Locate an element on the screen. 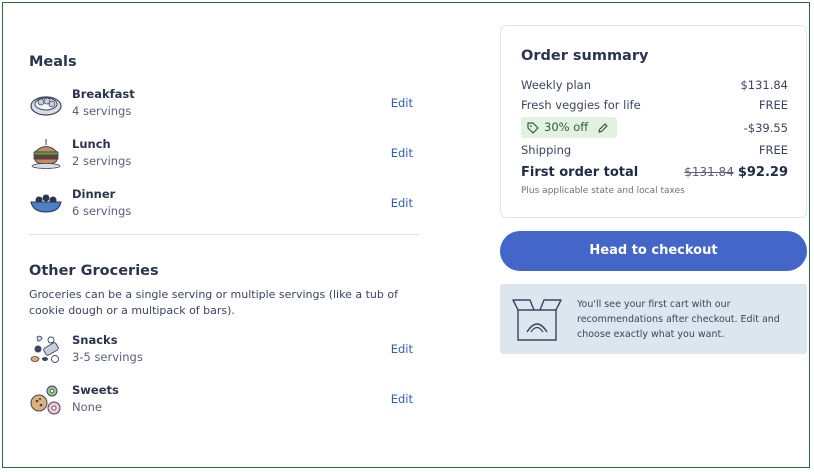 The width and height of the screenshot is (814, 472). original-total: $131.84 is located at coordinates (709, 172).